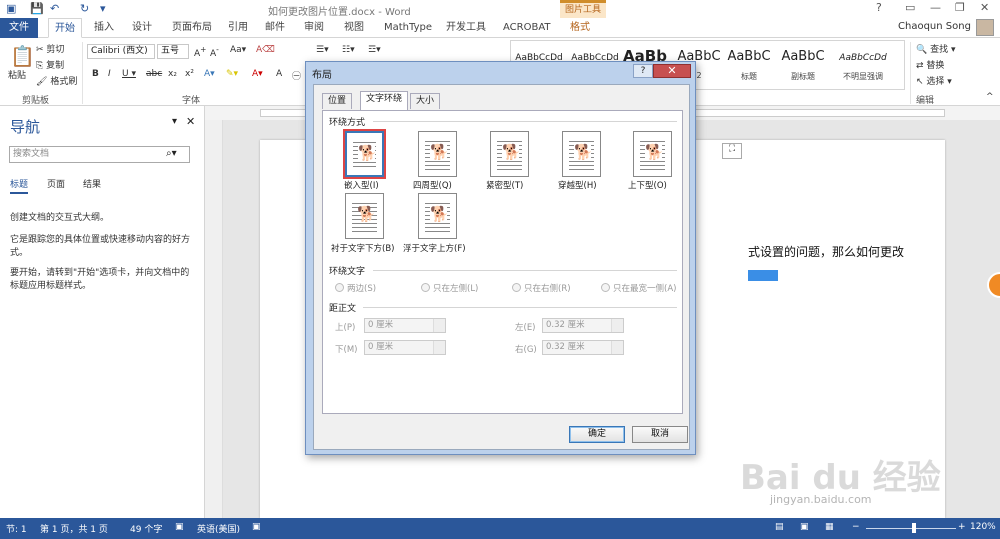 The image size is (1000, 539). What do you see at coordinates (314, 28) in the screenshot?
I see `tab-review: 审阅` at bounding box center [314, 28].